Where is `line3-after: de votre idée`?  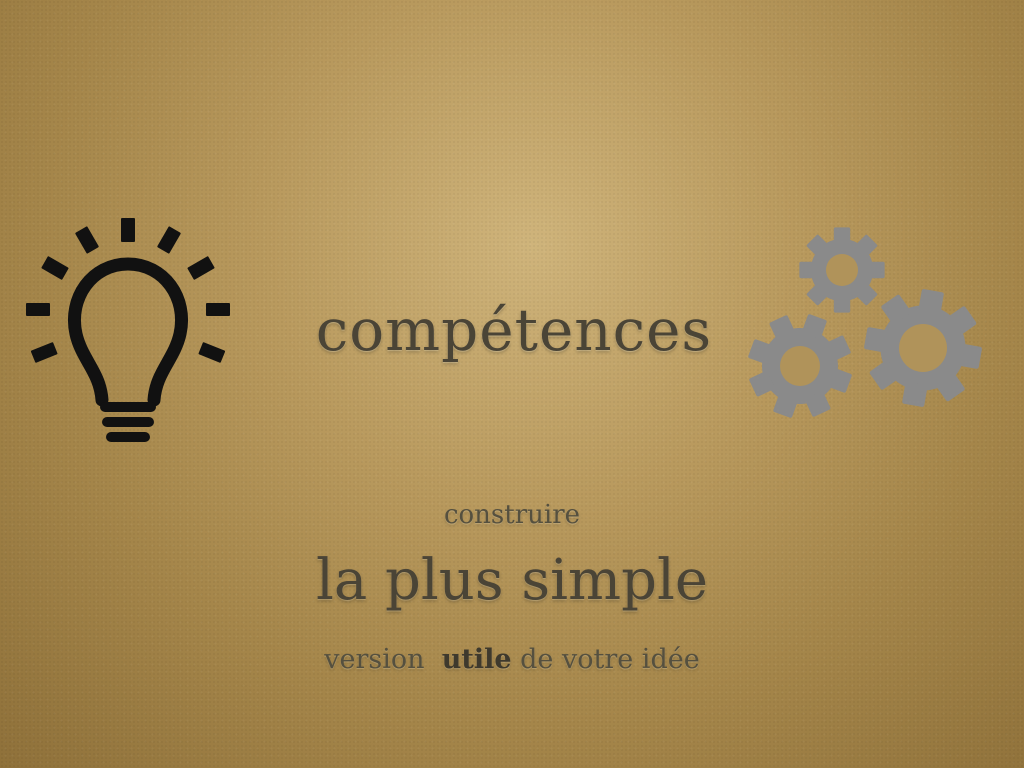
line3-after: de votre idée is located at coordinates (610, 659).